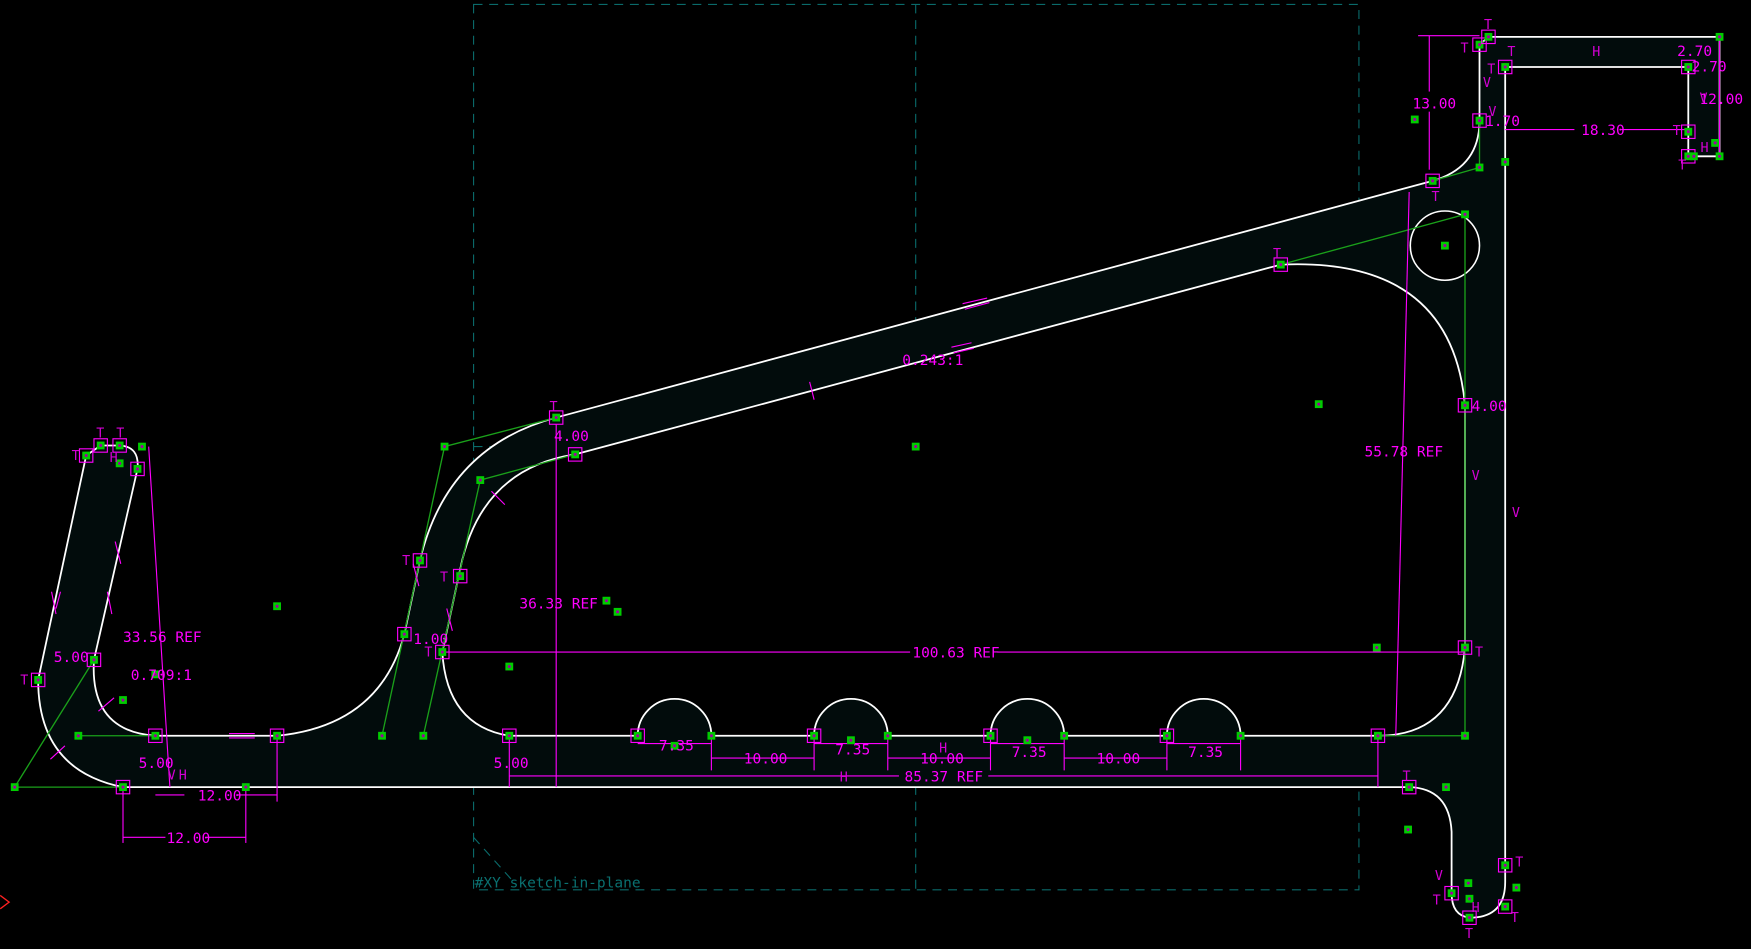  What do you see at coordinates (766, 760) in the screenshot?
I see `dim-10-1: 10.00` at bounding box center [766, 760].